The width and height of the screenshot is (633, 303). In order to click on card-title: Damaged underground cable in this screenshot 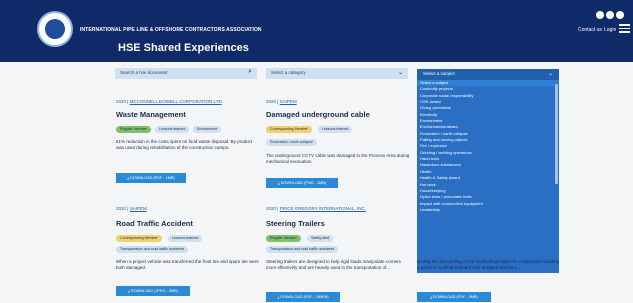, I will do `click(318, 114)`.